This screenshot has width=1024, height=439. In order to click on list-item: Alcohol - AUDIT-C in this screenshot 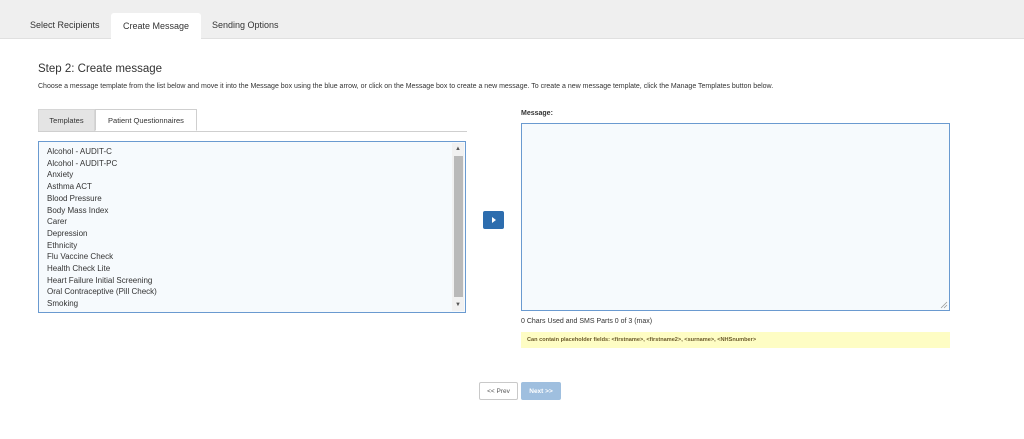, I will do `click(102, 152)`.